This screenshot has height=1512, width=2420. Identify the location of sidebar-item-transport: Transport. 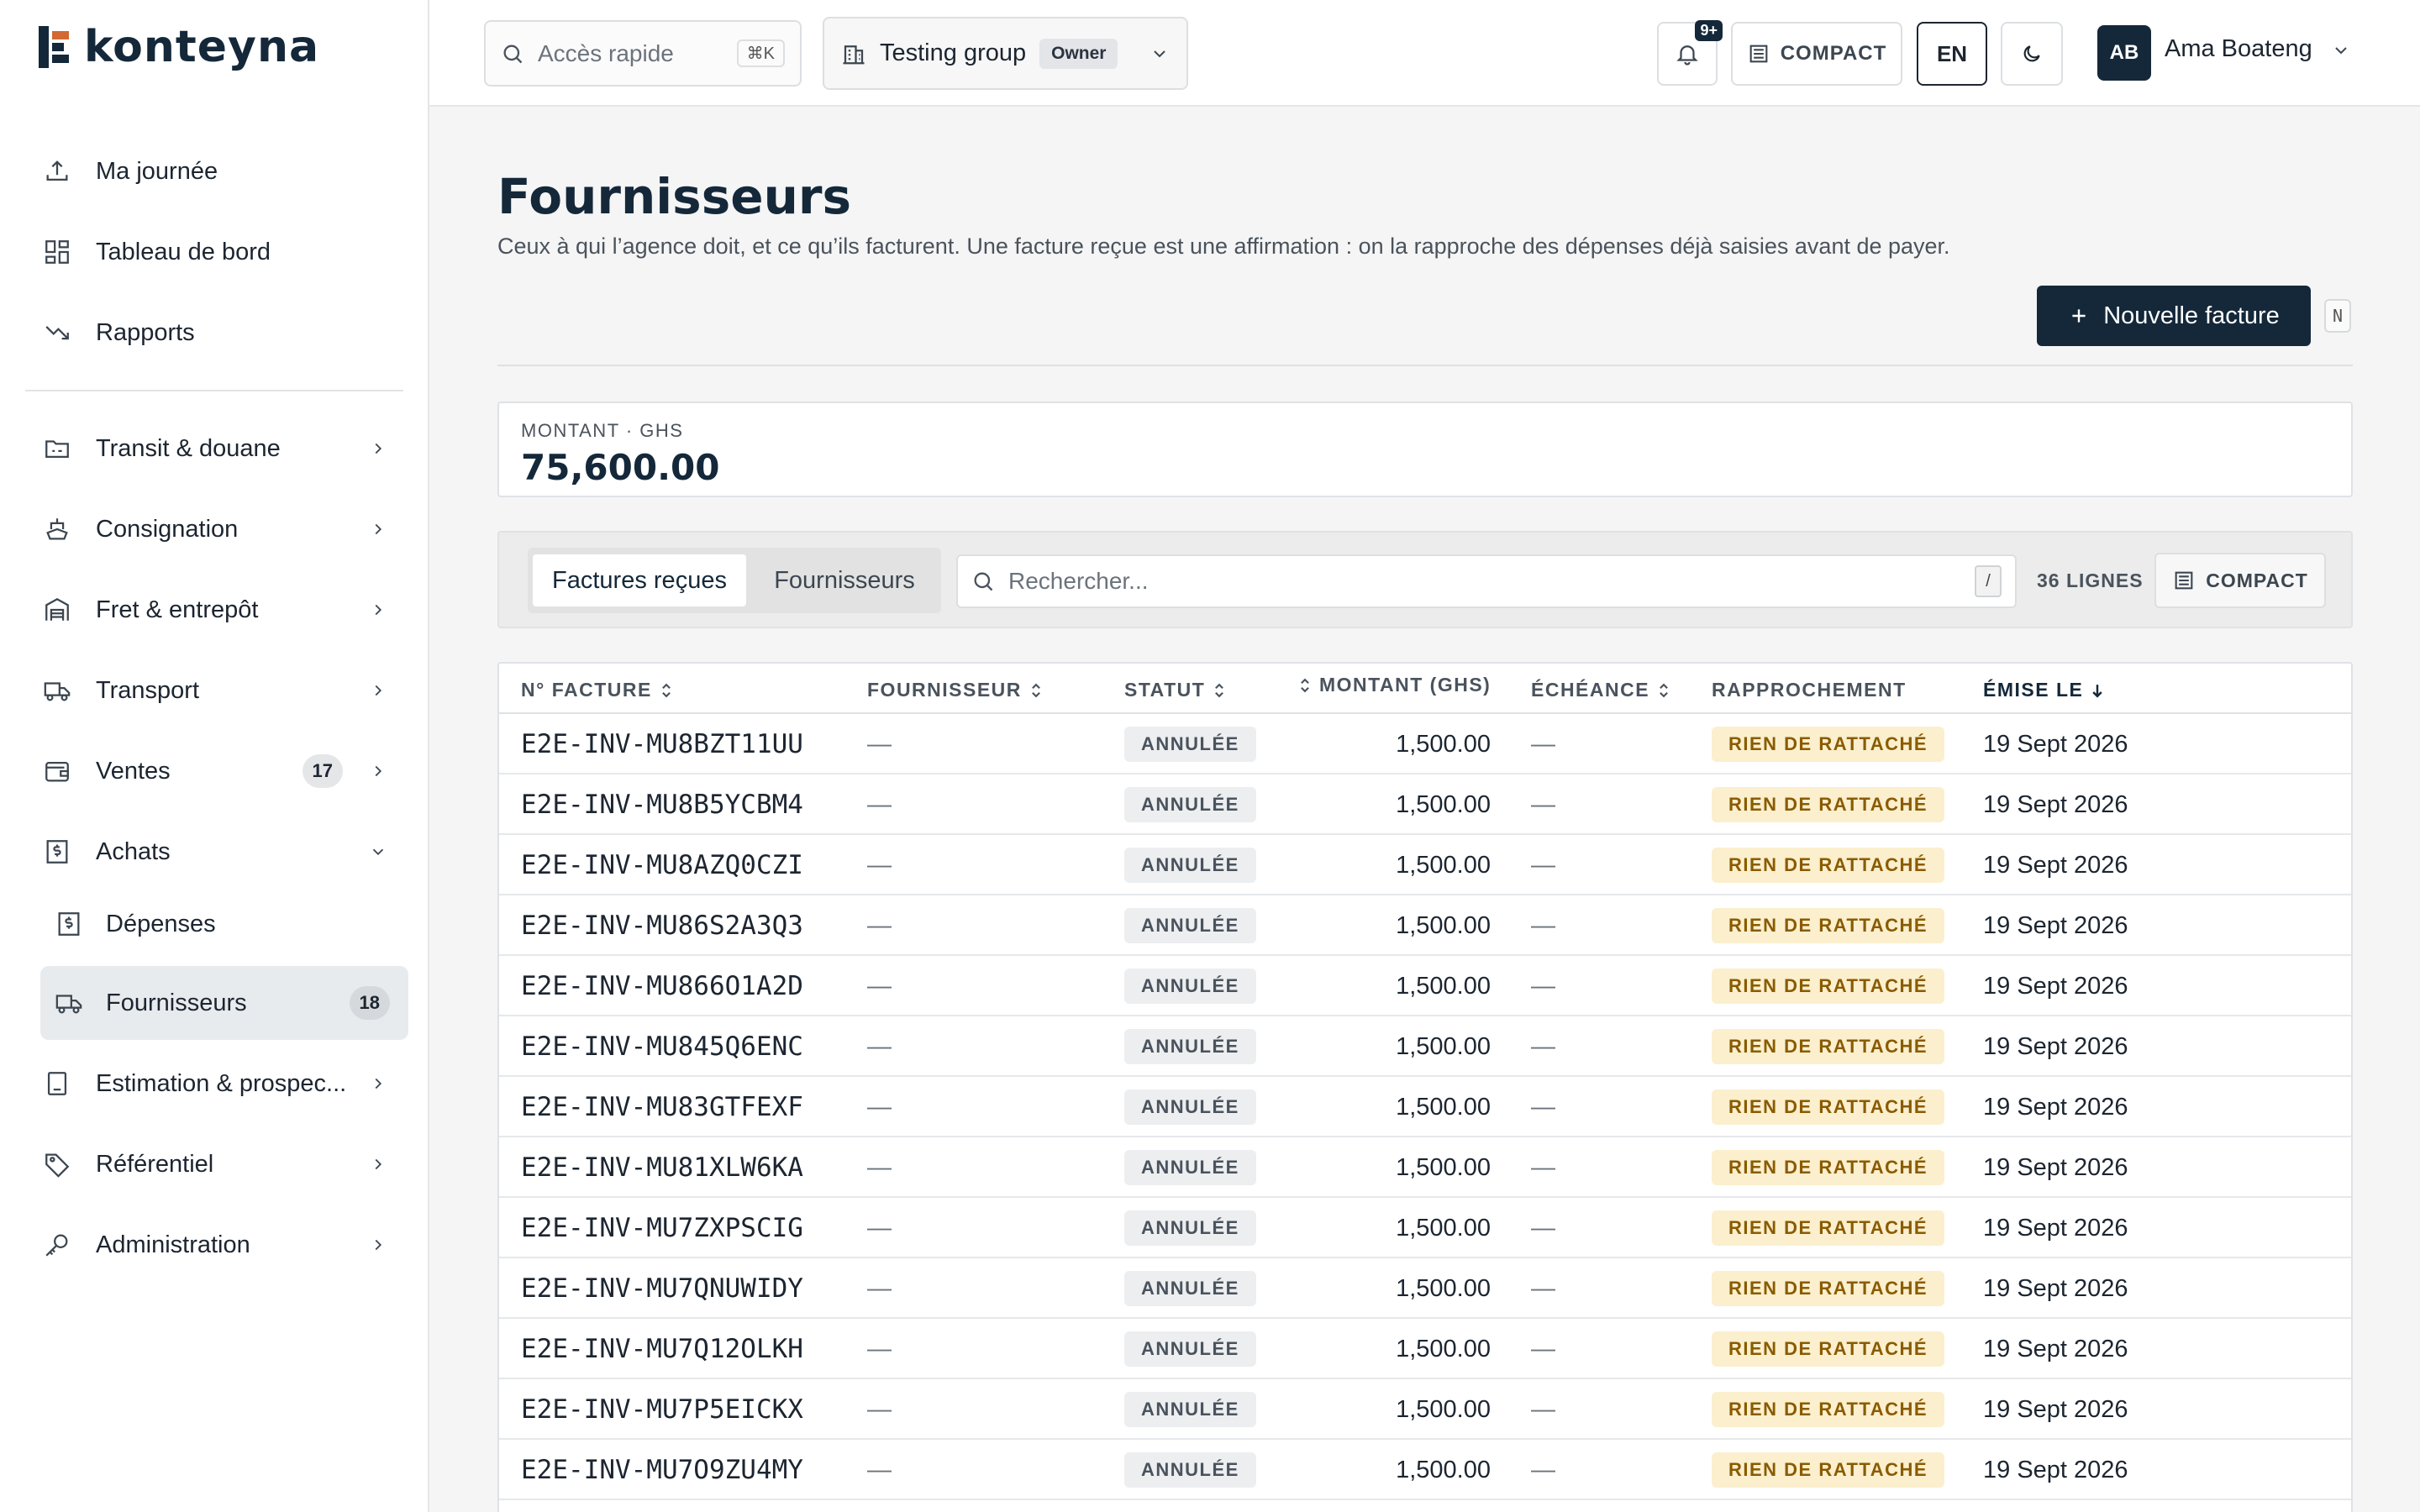
(218, 690).